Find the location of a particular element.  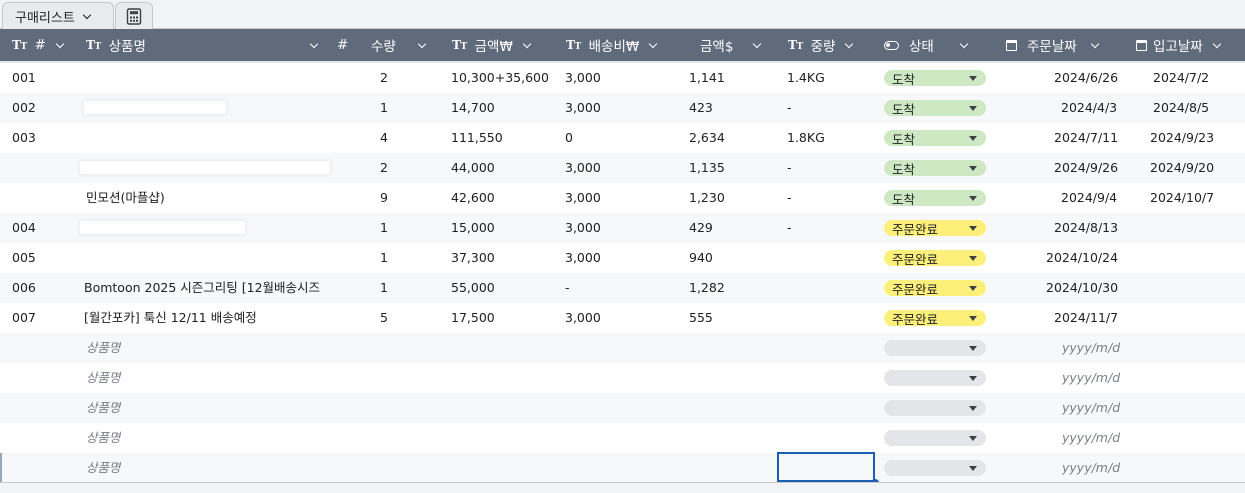

cell-weight: 1.8KG is located at coordinates (806, 138).